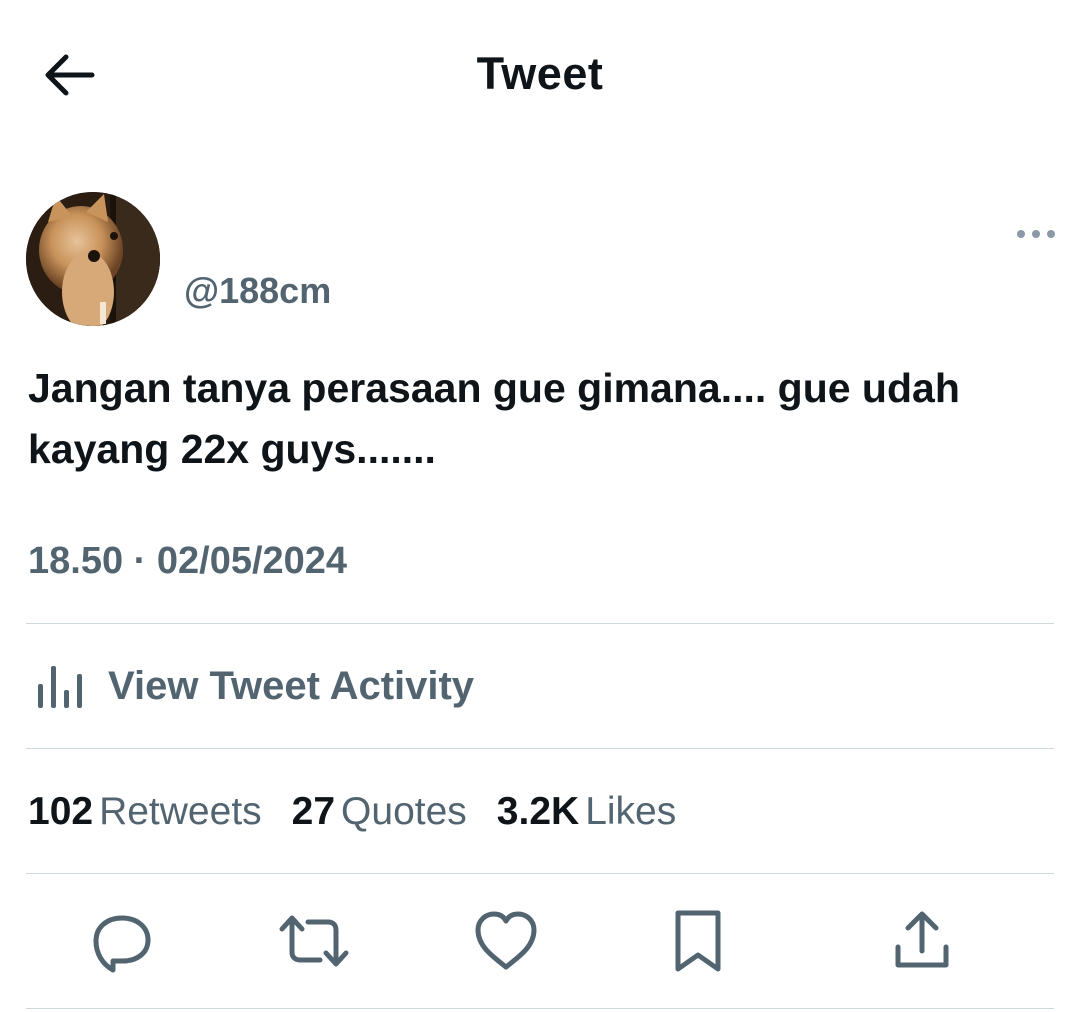 This screenshot has height=1012, width=1080. What do you see at coordinates (541, 259) in the screenshot?
I see `tweet-author: @188cm` at bounding box center [541, 259].